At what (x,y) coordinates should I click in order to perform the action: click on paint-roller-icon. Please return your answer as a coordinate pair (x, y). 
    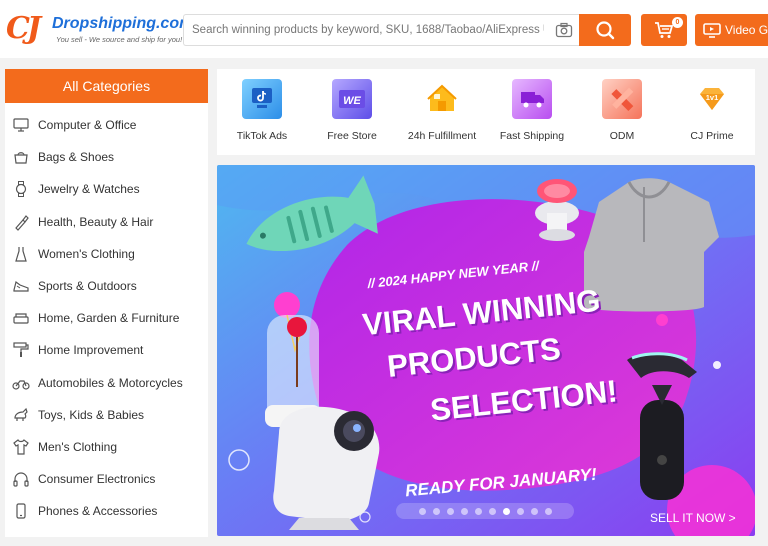
    Looking at the image, I should click on (21, 350).